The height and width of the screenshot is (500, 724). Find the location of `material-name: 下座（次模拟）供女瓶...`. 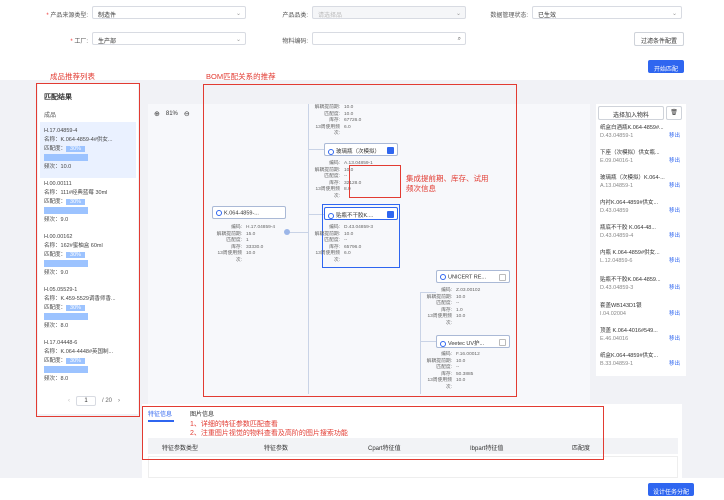

material-name: 下座（次模拟）供女瓶... is located at coordinates (630, 153).